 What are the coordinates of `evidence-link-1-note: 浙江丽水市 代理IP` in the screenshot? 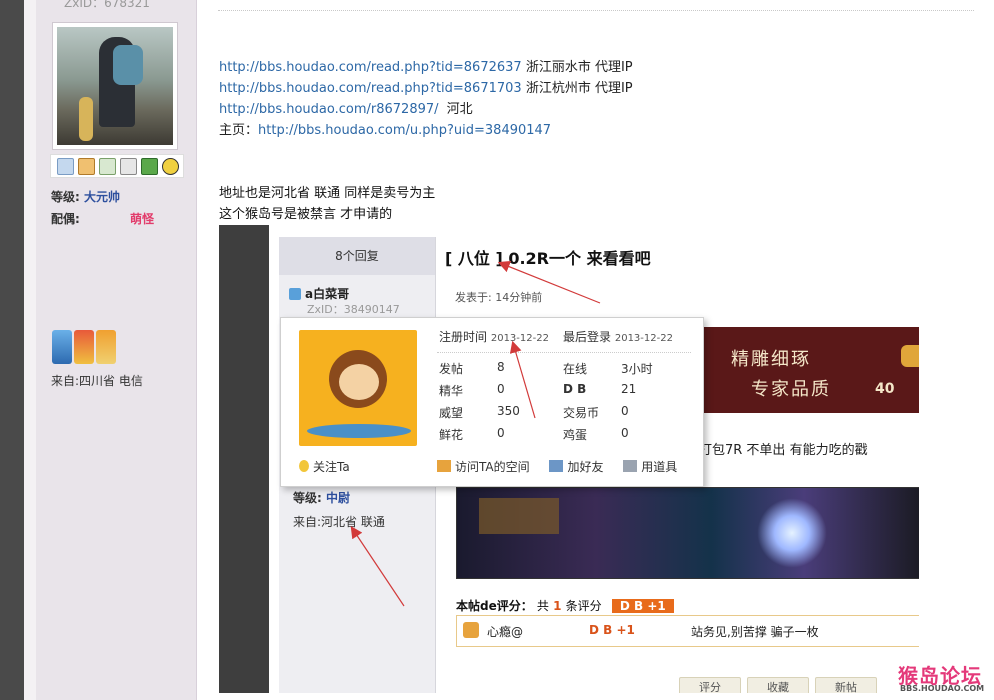 It's located at (579, 67).